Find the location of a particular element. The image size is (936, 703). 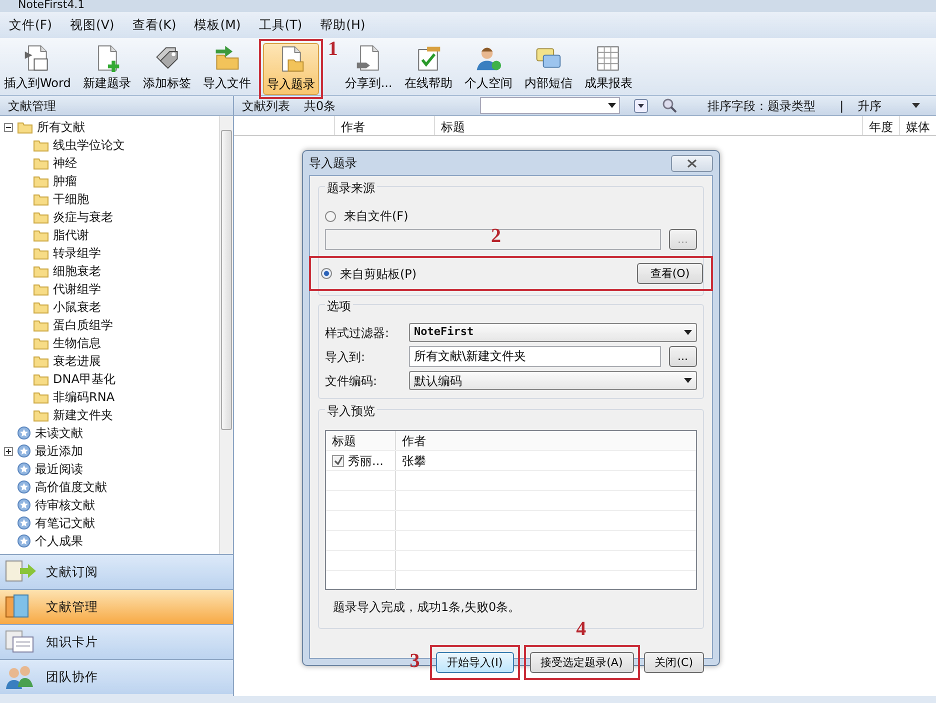

close-button is located at coordinates (692, 163).